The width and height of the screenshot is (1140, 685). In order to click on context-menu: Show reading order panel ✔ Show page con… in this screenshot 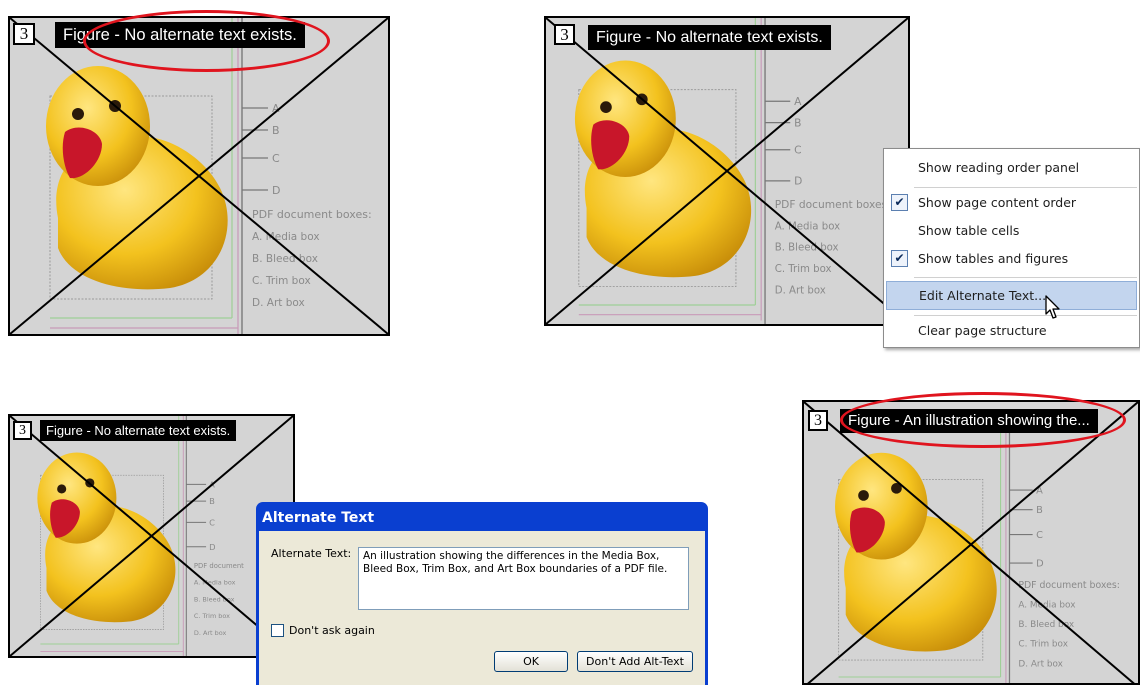, I will do `click(1011, 248)`.